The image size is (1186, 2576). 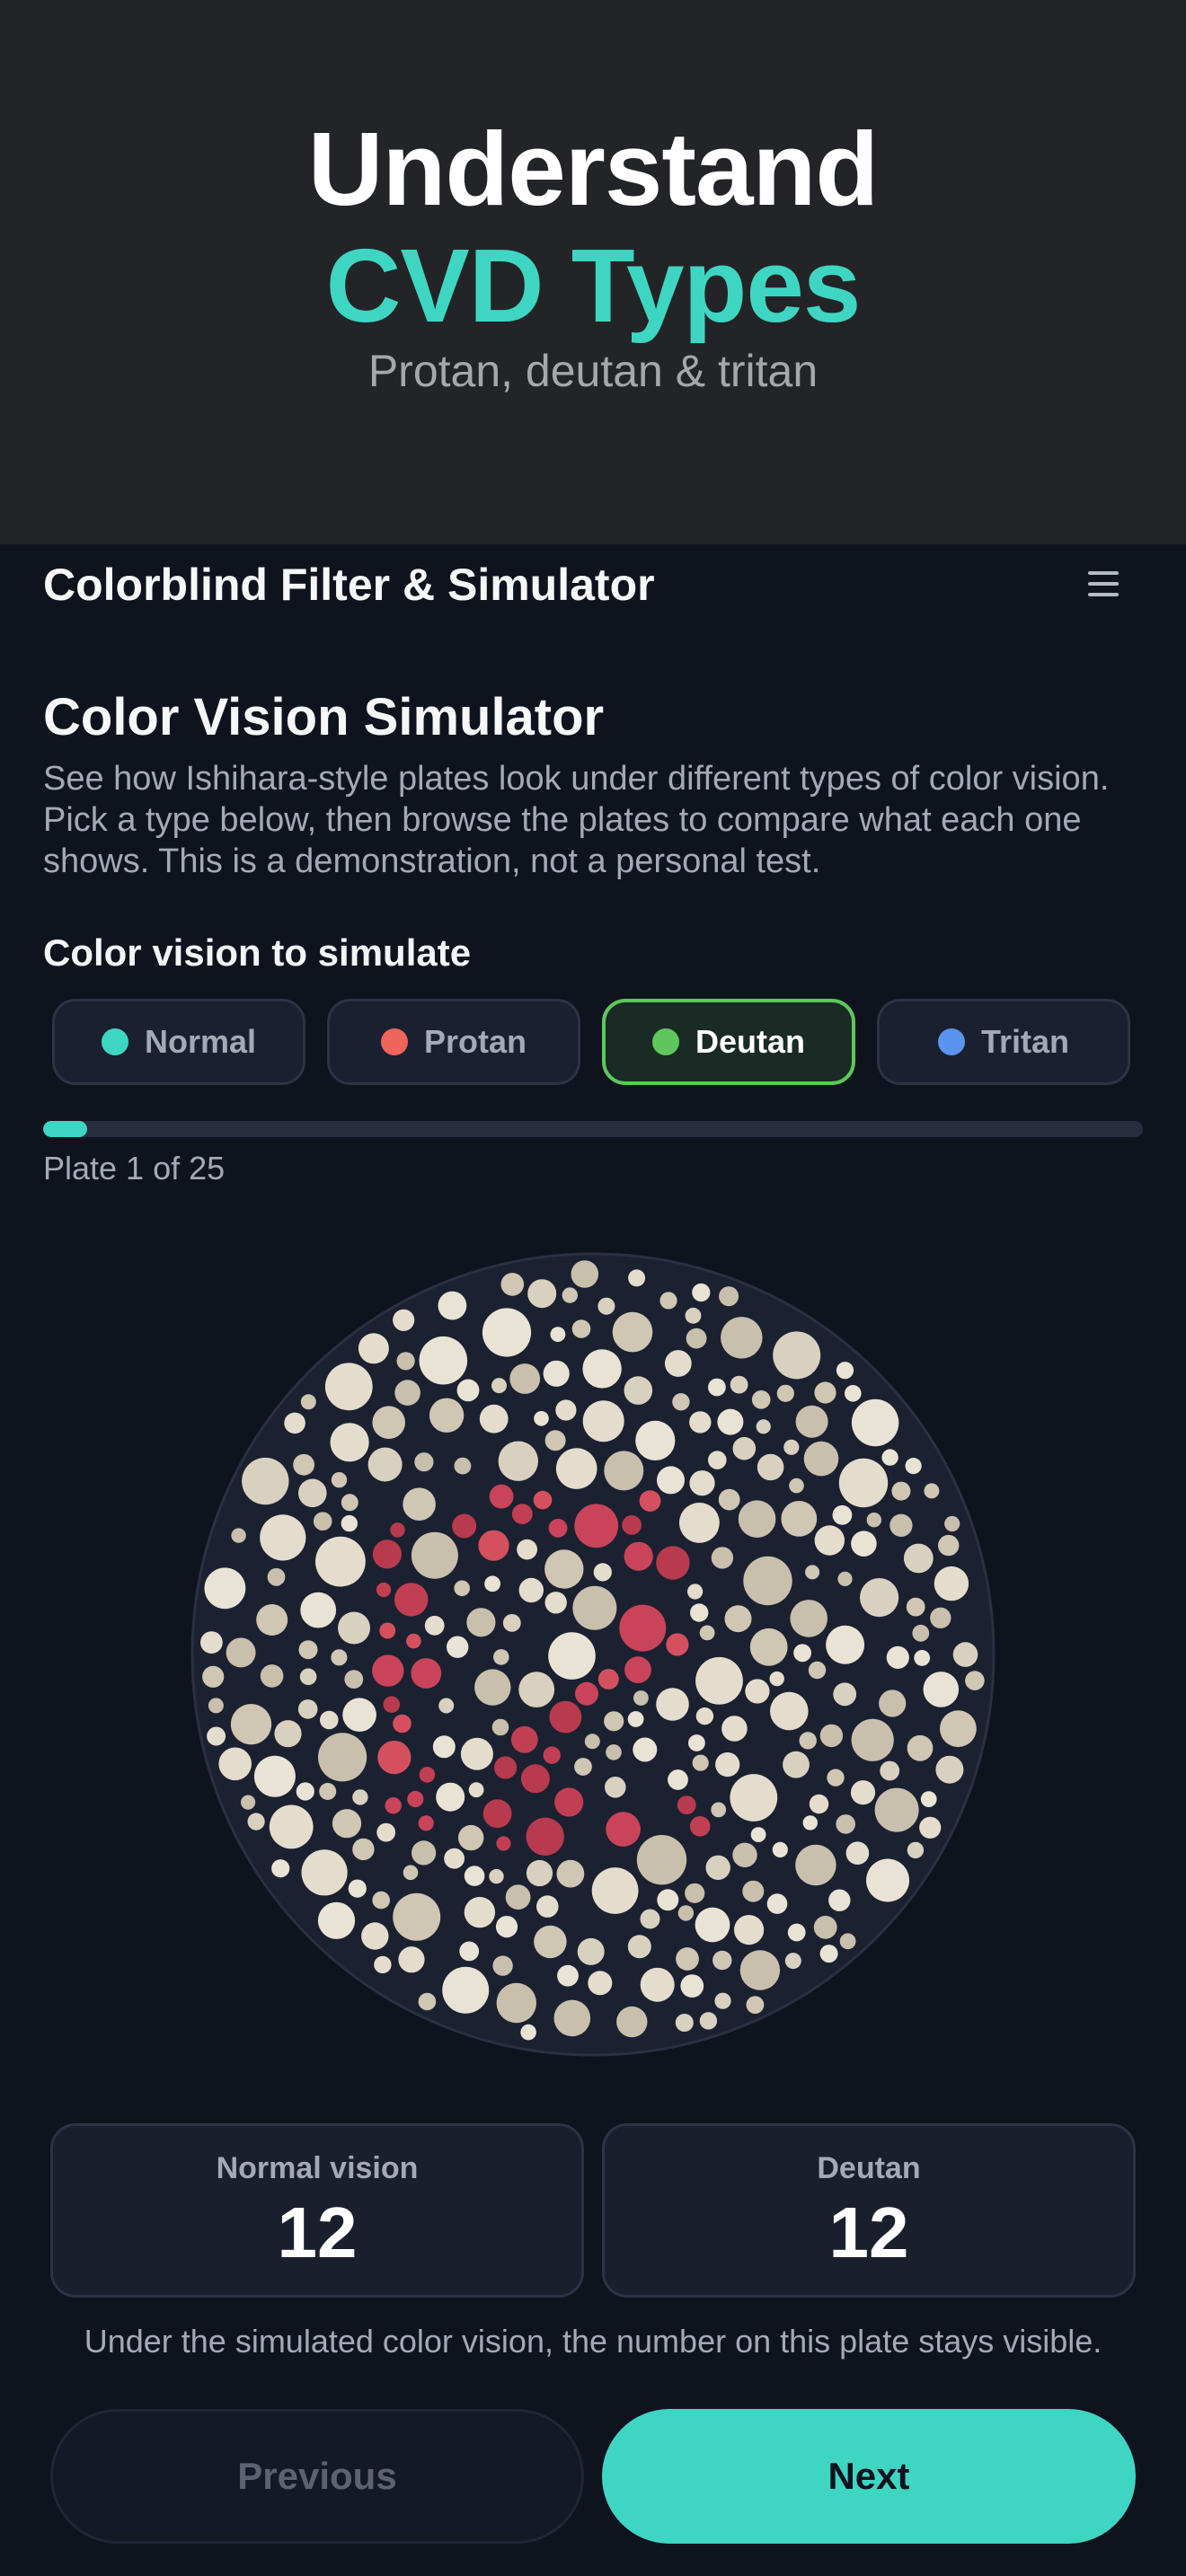 What do you see at coordinates (869, 2476) in the screenshot?
I see `next-button: Next` at bounding box center [869, 2476].